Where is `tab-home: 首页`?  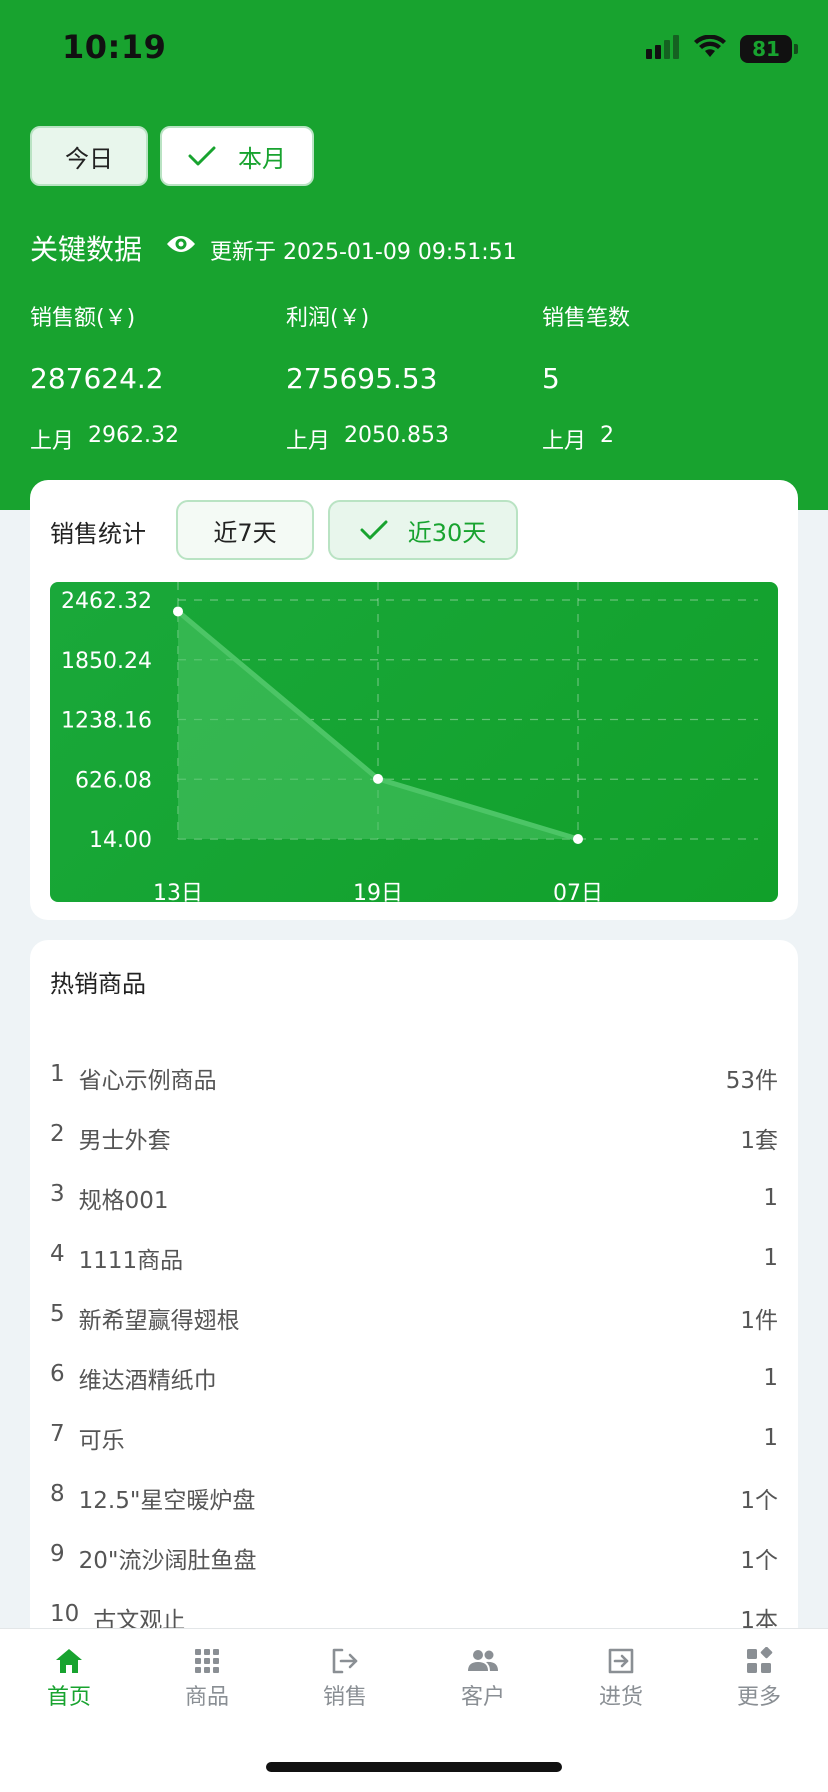
tab-home: 首页 is located at coordinates (69, 1679).